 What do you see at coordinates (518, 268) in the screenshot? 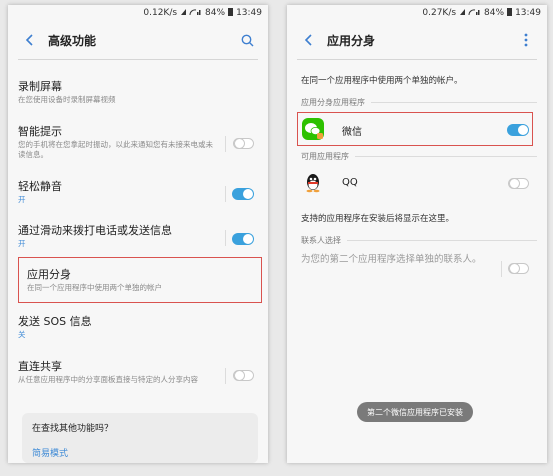
I see `contacts-toggle` at bounding box center [518, 268].